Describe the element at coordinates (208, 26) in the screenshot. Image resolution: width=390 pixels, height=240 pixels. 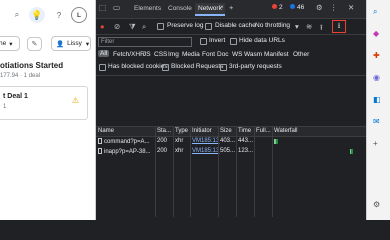
I see `disable-cache-checkbox` at that location.